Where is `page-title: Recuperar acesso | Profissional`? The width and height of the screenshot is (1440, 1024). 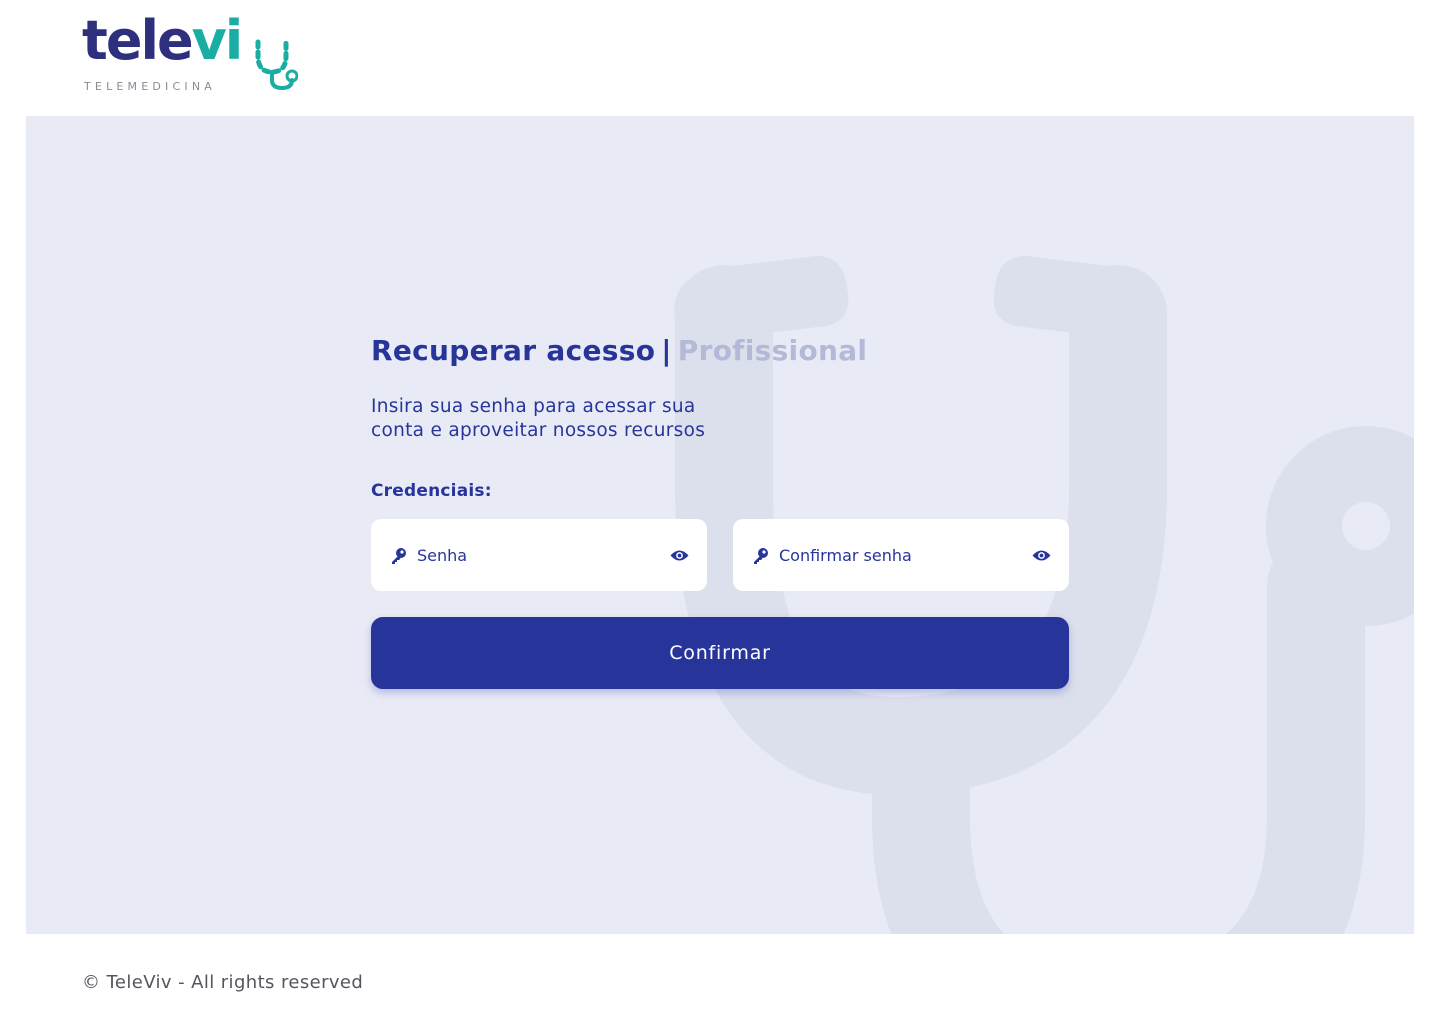 page-title: Recuperar acesso | Profissional is located at coordinates (720, 350).